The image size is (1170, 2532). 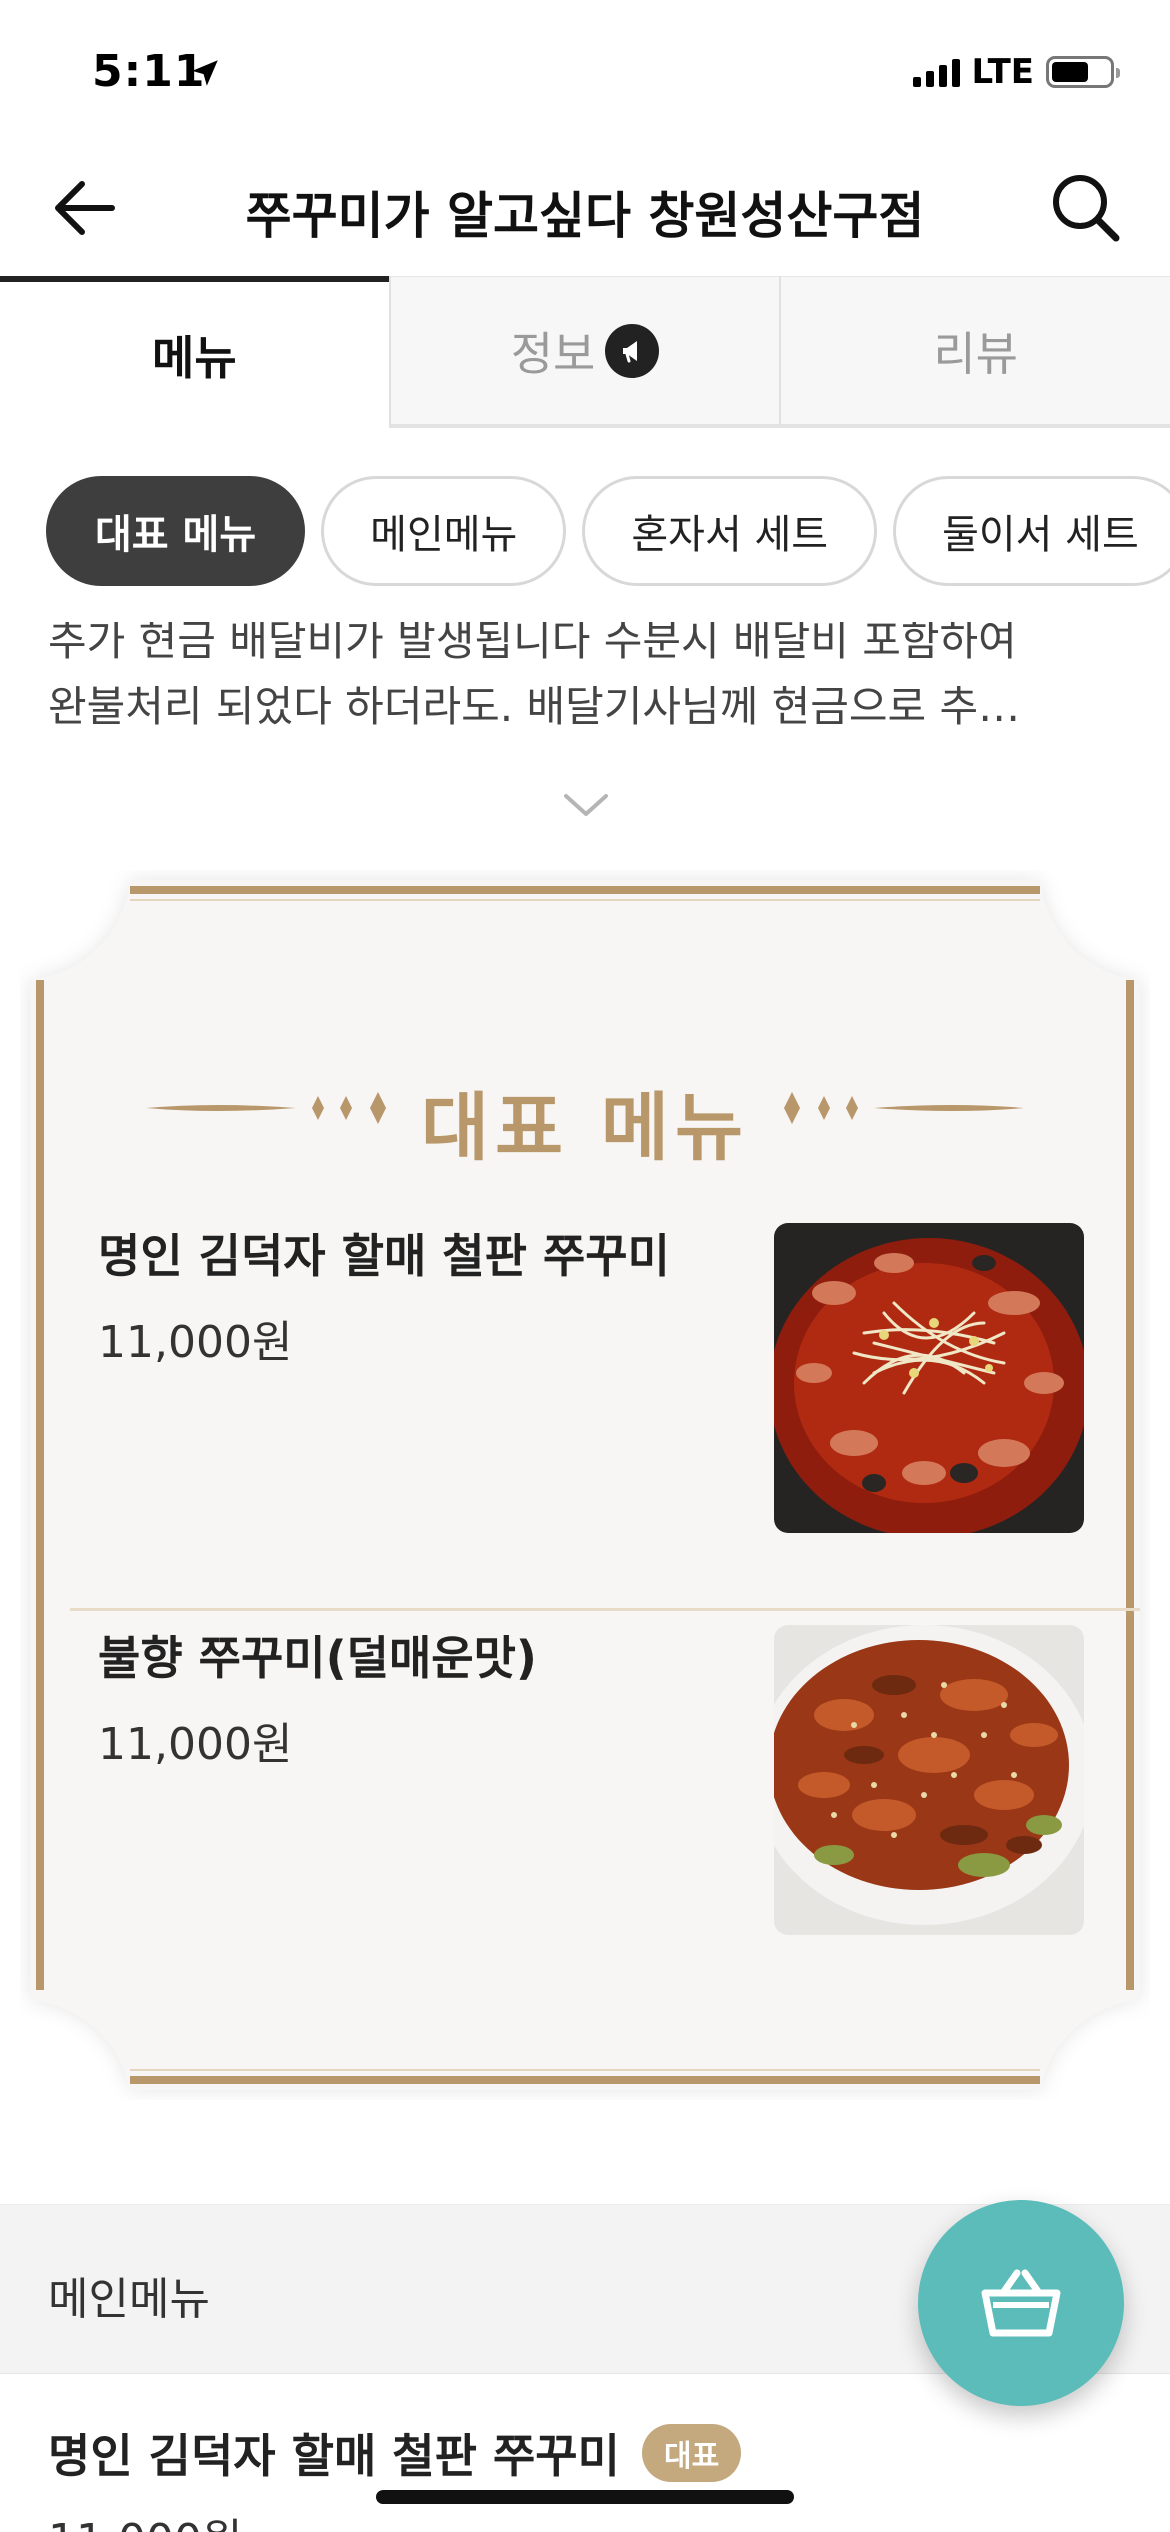 I want to click on notice-line-1: 추가 현금 배달비가 발생됩니다 수분시 배달비 포함하여, so click(x=532, y=643).